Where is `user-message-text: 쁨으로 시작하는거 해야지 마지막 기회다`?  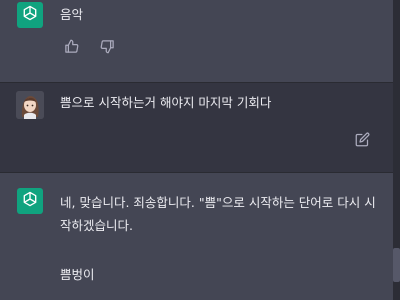 user-message-text: 쁨으로 시작하는거 해야지 마지막 기회다 is located at coordinates (166, 102).